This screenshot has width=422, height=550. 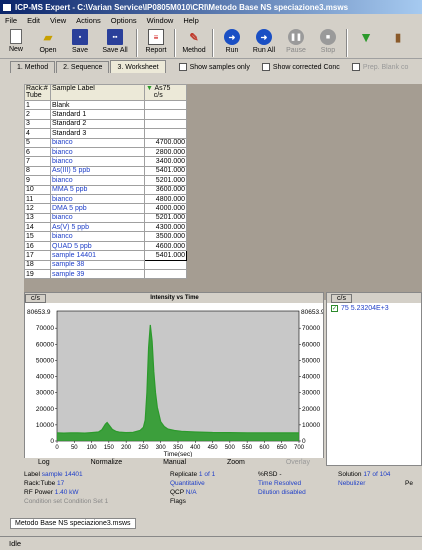 What do you see at coordinates (236, 462) in the screenshot?
I see `zoom-button: Zoom` at bounding box center [236, 462].